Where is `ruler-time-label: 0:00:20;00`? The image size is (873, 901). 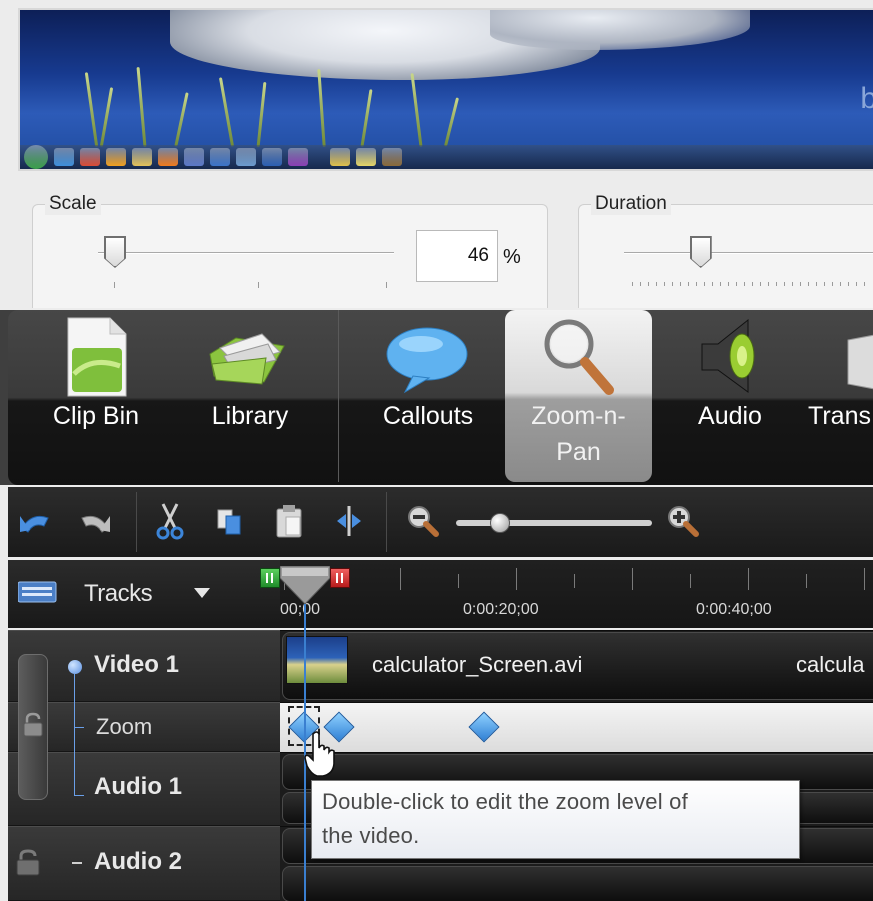 ruler-time-label: 0:00:20;00 is located at coordinates (501, 609).